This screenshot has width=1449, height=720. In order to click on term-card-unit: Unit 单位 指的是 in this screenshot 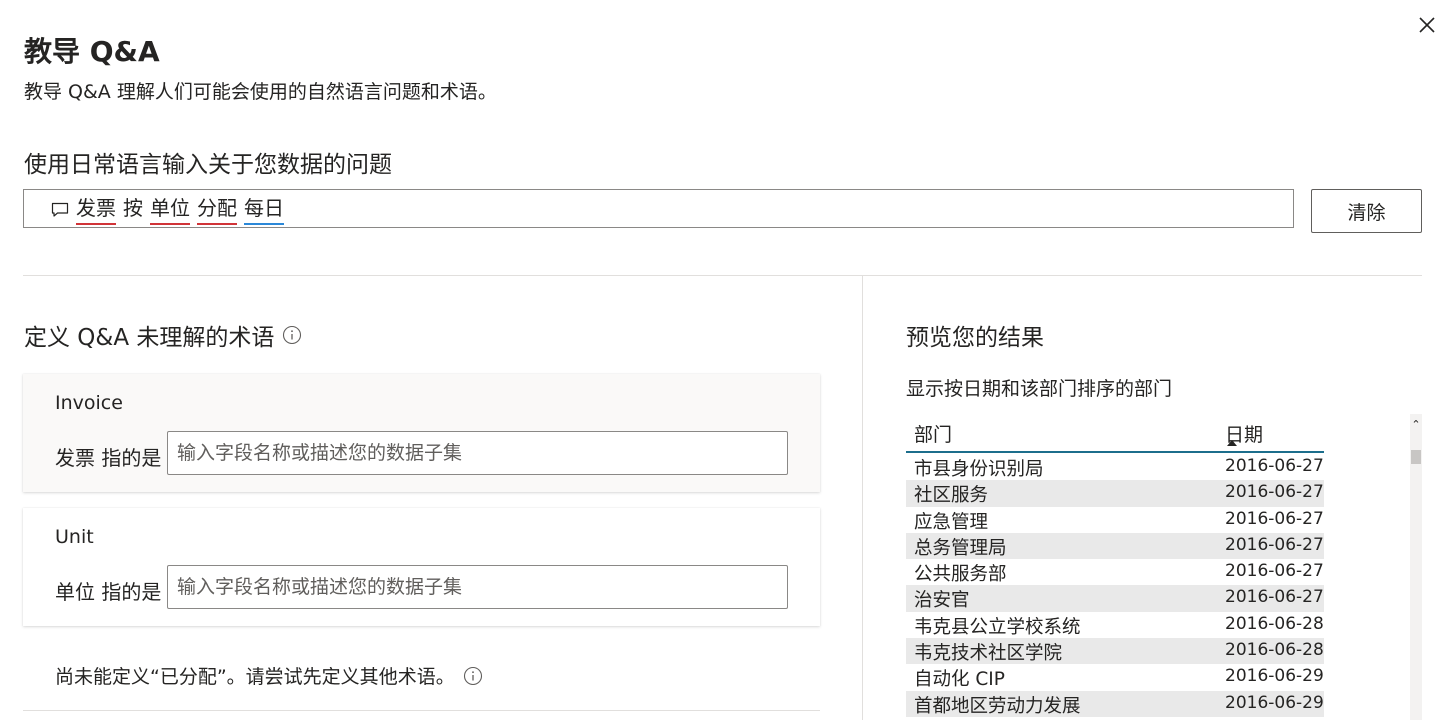, I will do `click(421, 567)`.